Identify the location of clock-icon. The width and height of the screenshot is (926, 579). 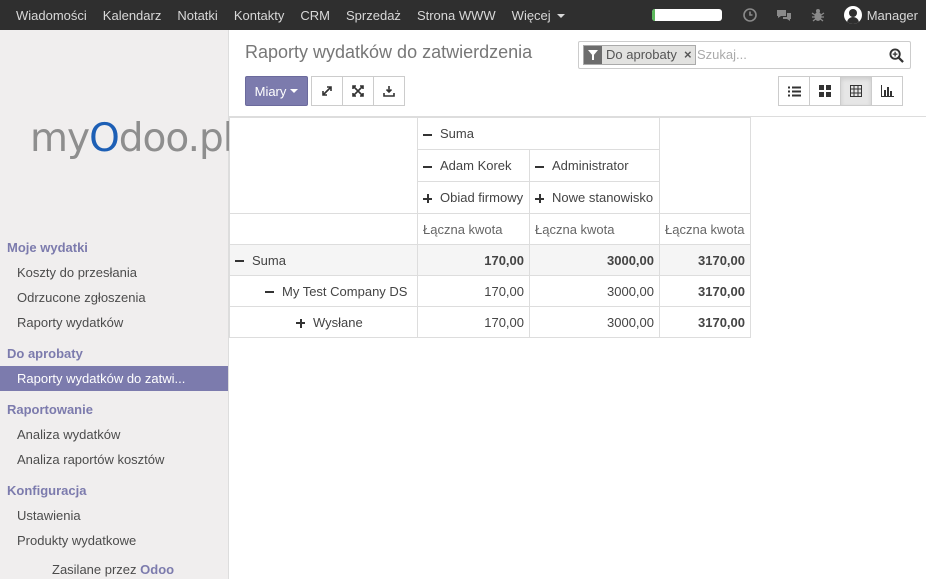
(750, 15).